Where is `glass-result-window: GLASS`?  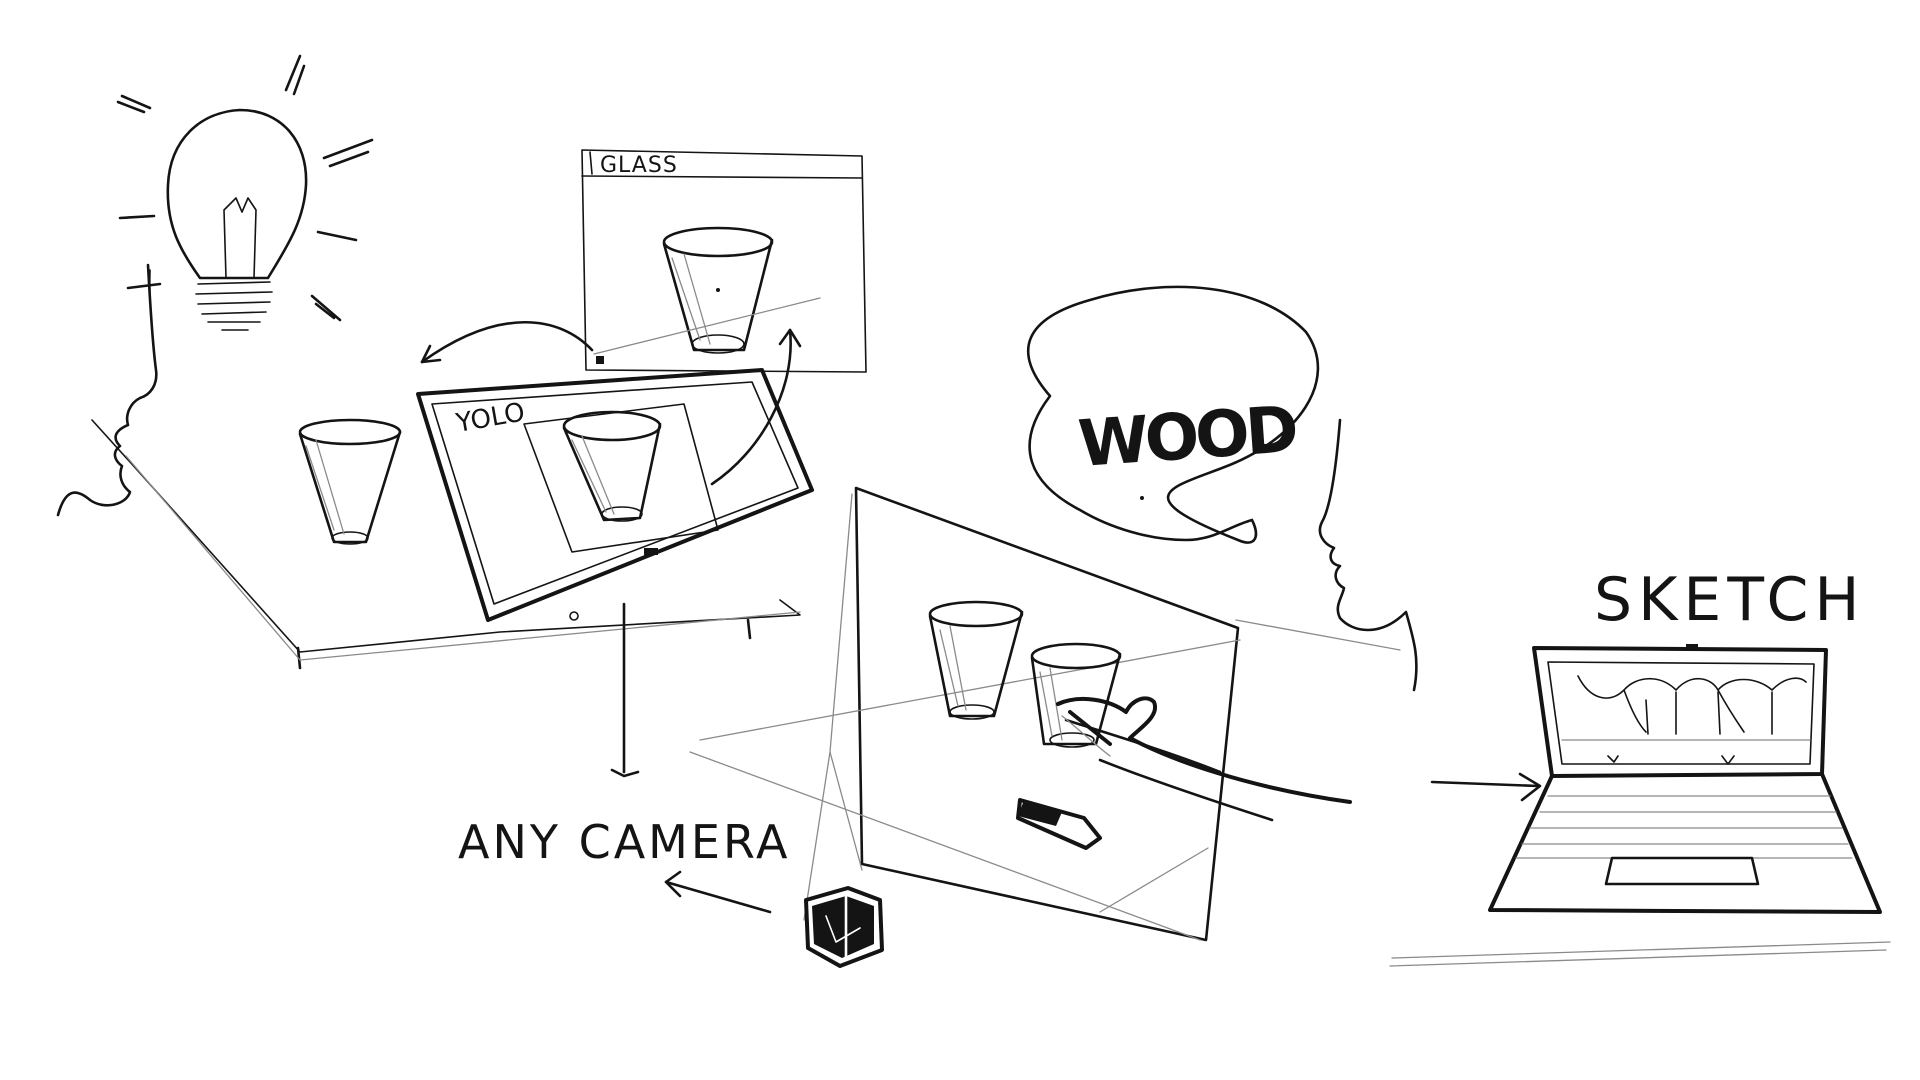
glass-result-window: GLASS is located at coordinates (724, 261).